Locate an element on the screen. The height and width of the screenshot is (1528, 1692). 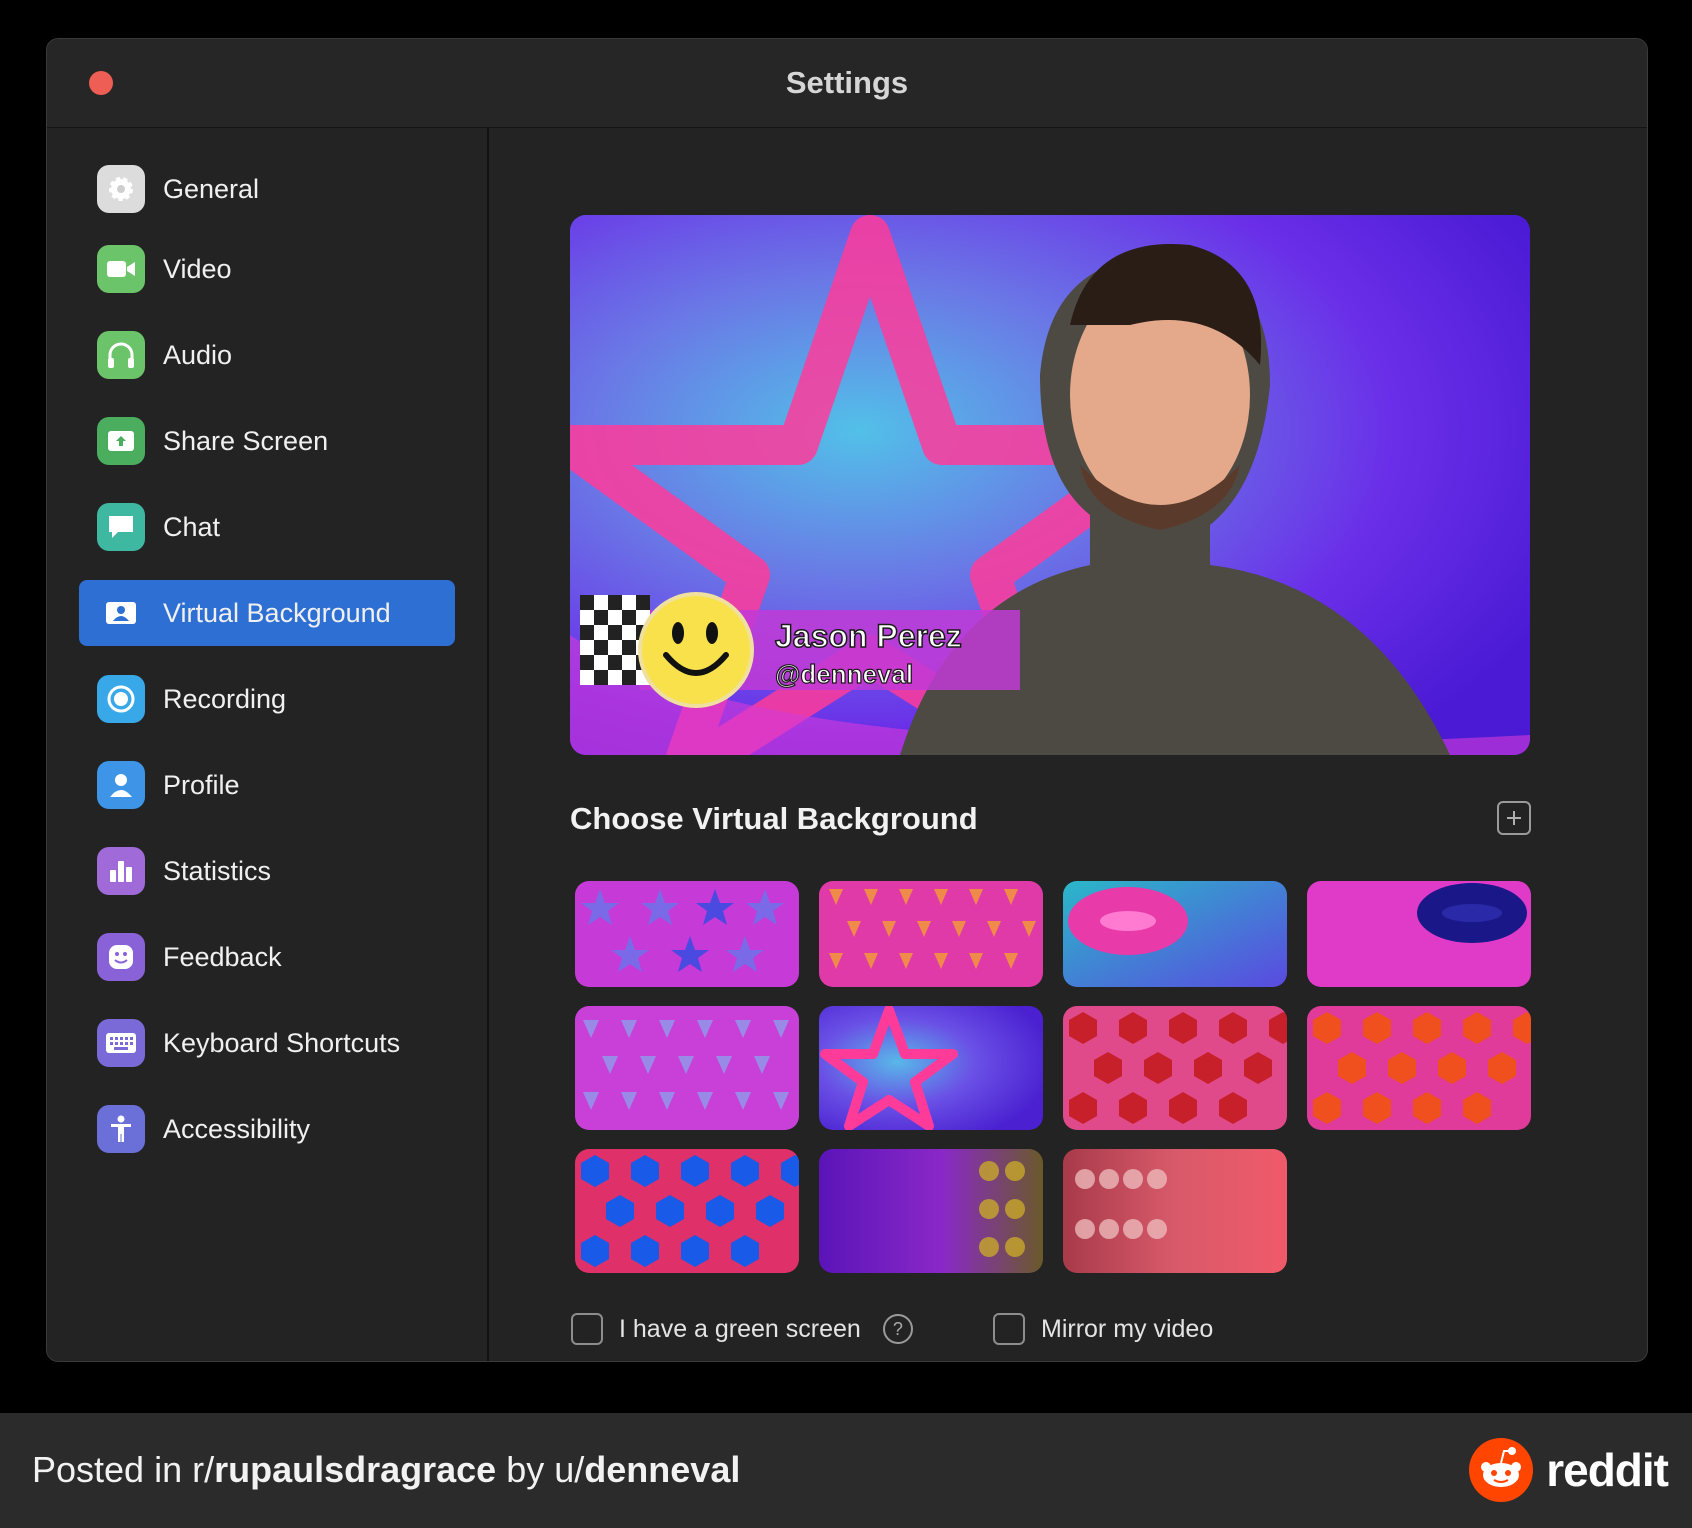
headphones-icon is located at coordinates (121, 355).